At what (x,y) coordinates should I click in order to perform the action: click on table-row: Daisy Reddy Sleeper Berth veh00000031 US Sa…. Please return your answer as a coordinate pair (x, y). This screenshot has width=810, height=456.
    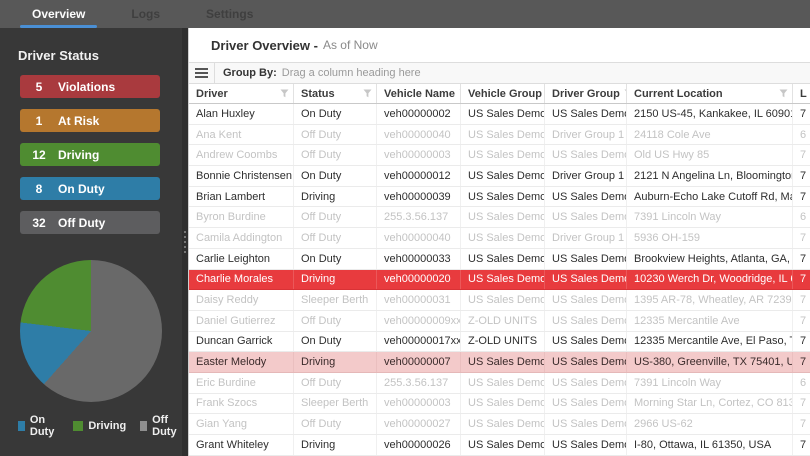
    Looking at the image, I should click on (499, 300).